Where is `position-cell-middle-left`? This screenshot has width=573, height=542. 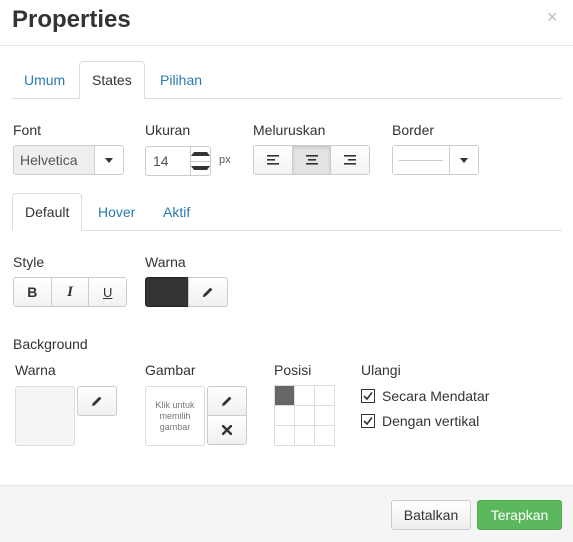
position-cell-middle-left is located at coordinates (285, 416).